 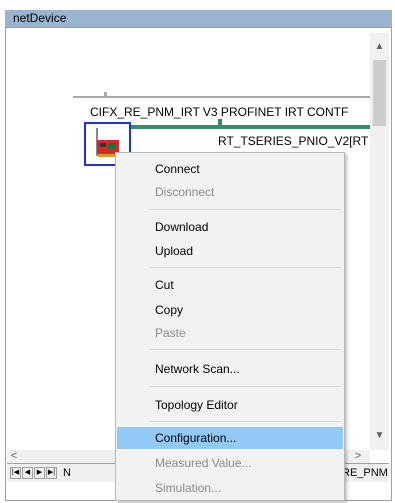 What do you see at coordinates (230, 333) in the screenshot?
I see `menu-item-paste: Paste` at bounding box center [230, 333].